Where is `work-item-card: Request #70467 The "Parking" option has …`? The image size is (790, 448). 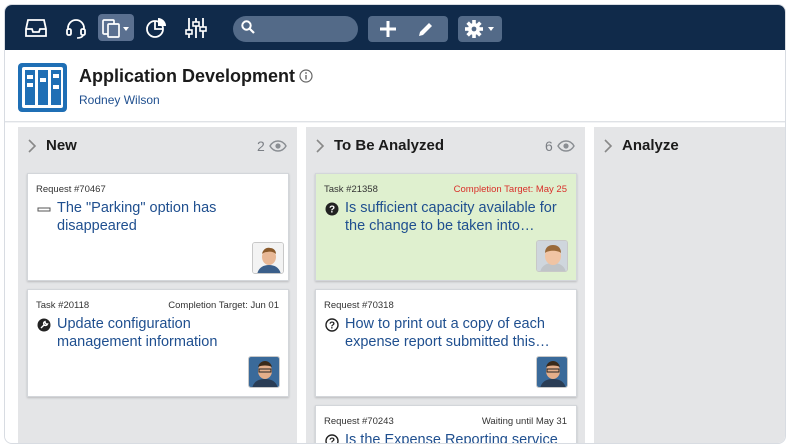 work-item-card: Request #70467 The "Parking" option has … is located at coordinates (158, 227).